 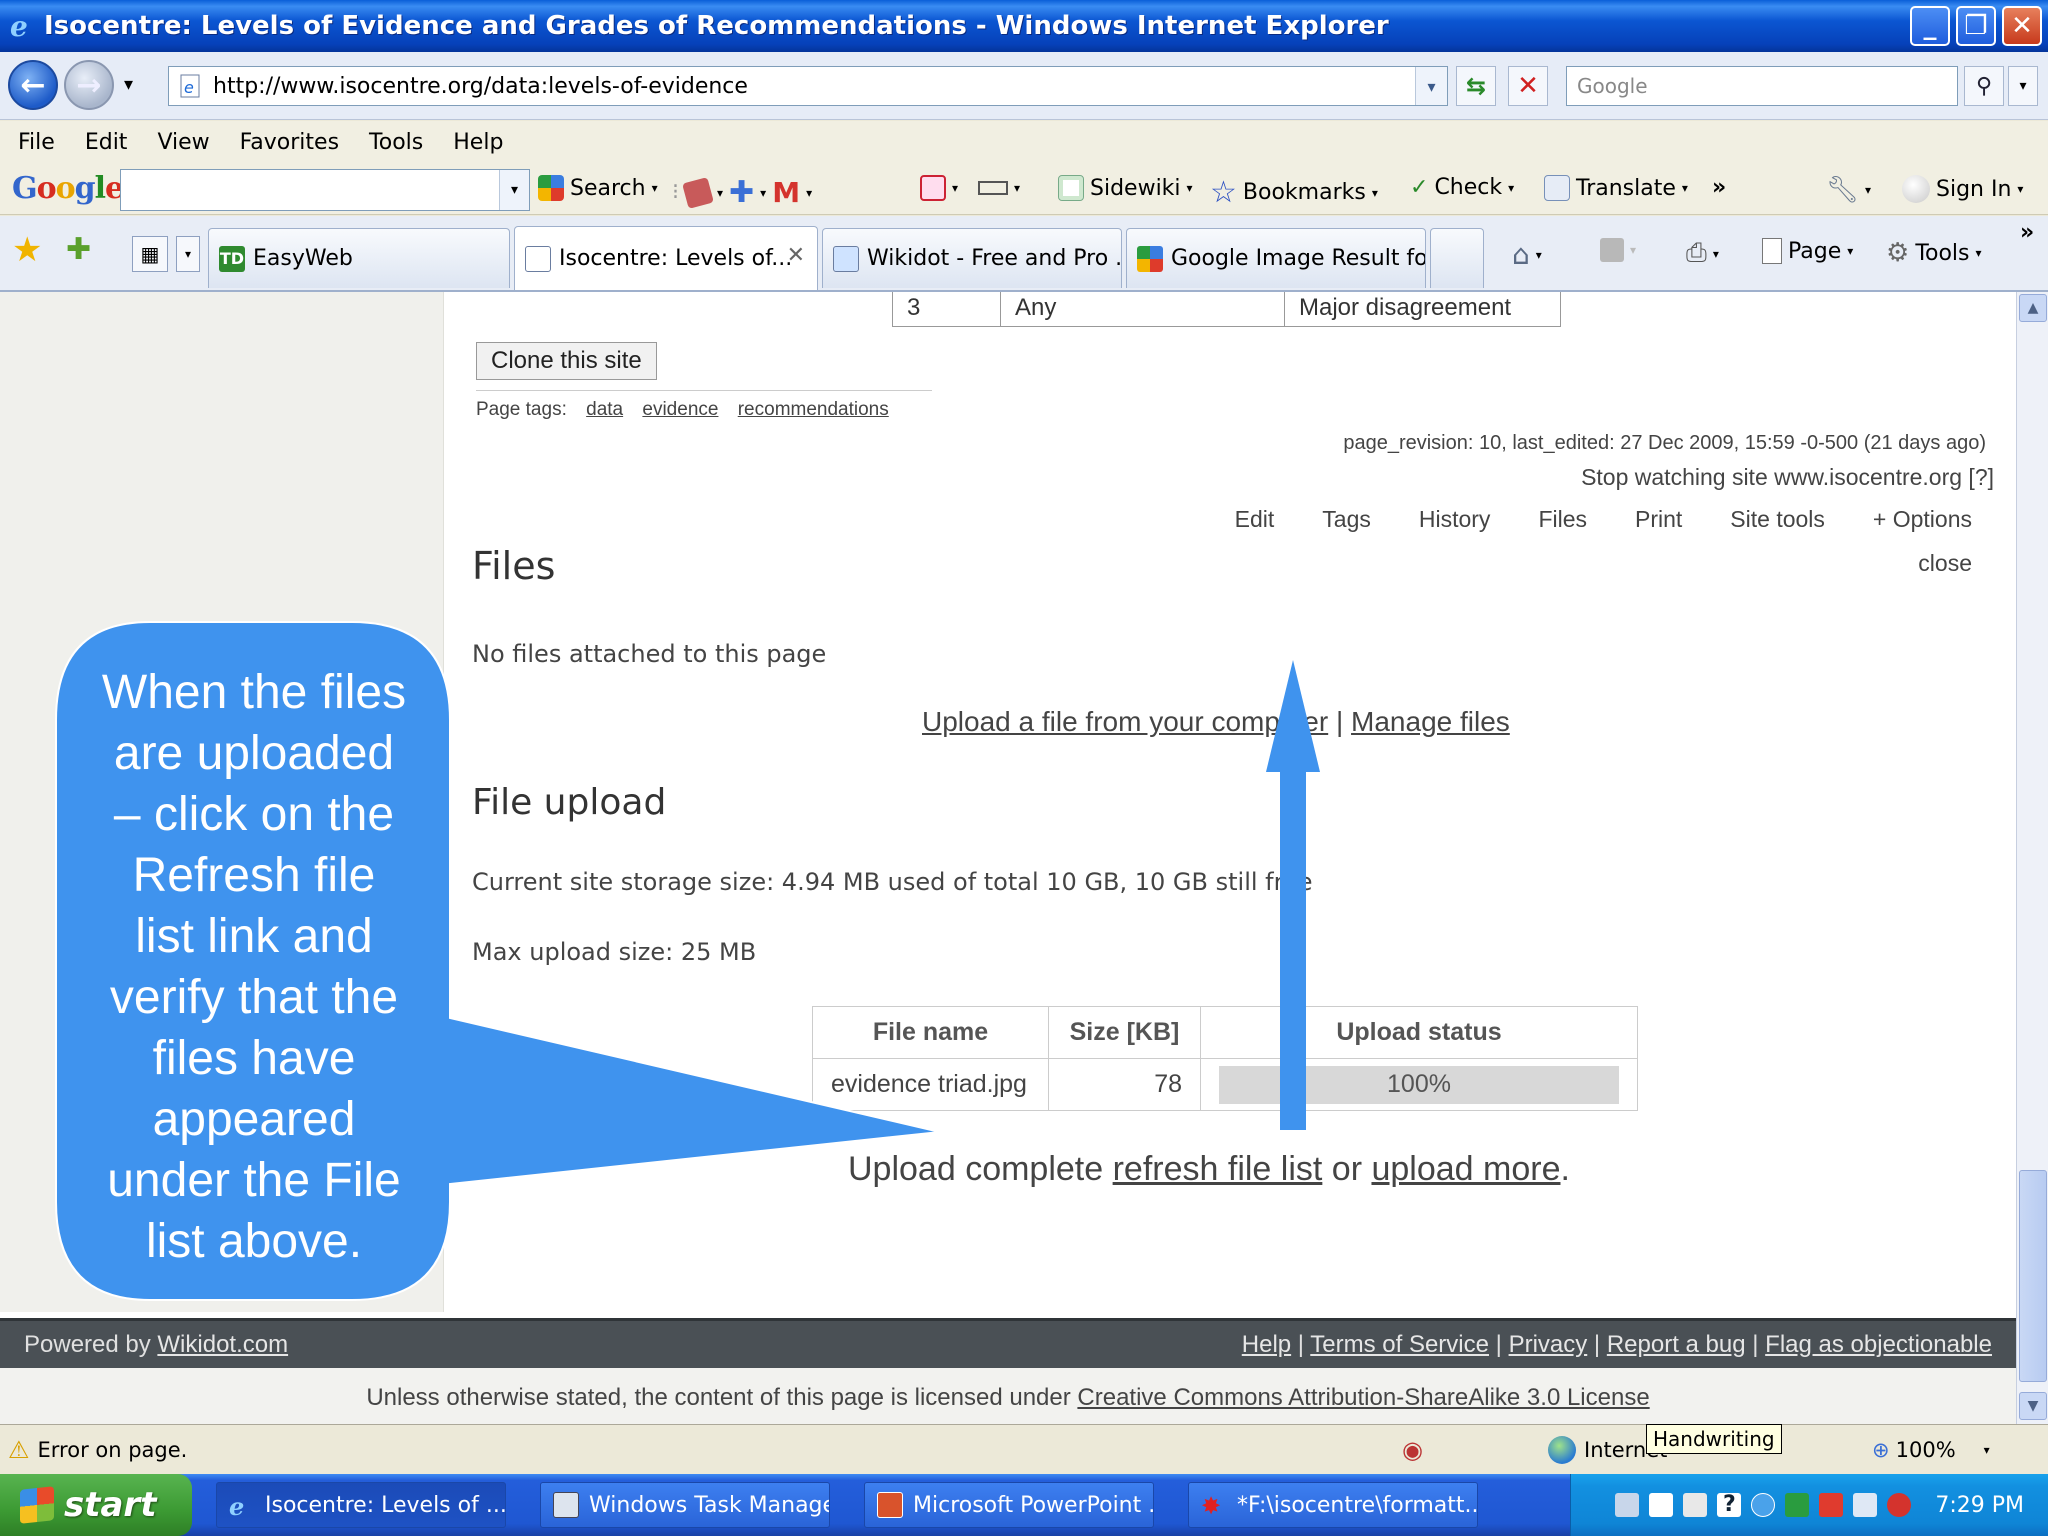 I want to click on terms-link: Terms of Service, so click(x=1399, y=1344).